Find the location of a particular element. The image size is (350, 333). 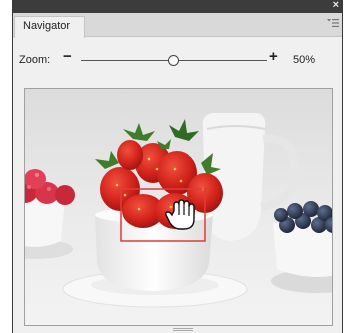

zoom-in-button: + is located at coordinates (273, 56).